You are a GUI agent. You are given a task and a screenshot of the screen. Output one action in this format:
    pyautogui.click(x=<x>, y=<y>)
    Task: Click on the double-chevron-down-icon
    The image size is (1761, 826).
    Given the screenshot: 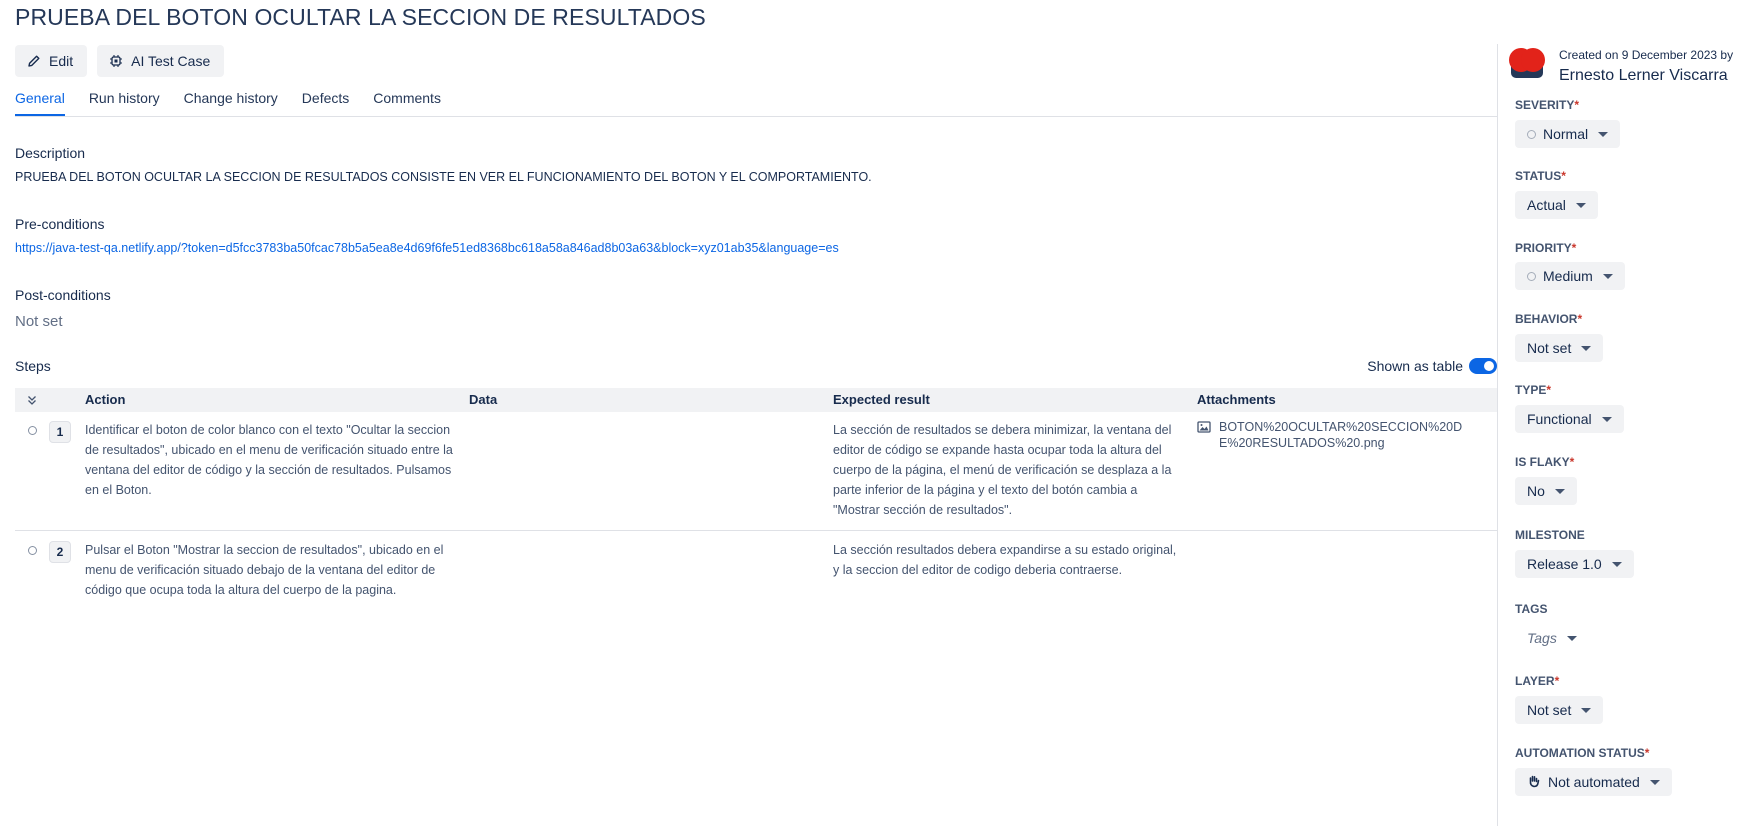 What is the action you would take?
    pyautogui.click(x=32, y=402)
    